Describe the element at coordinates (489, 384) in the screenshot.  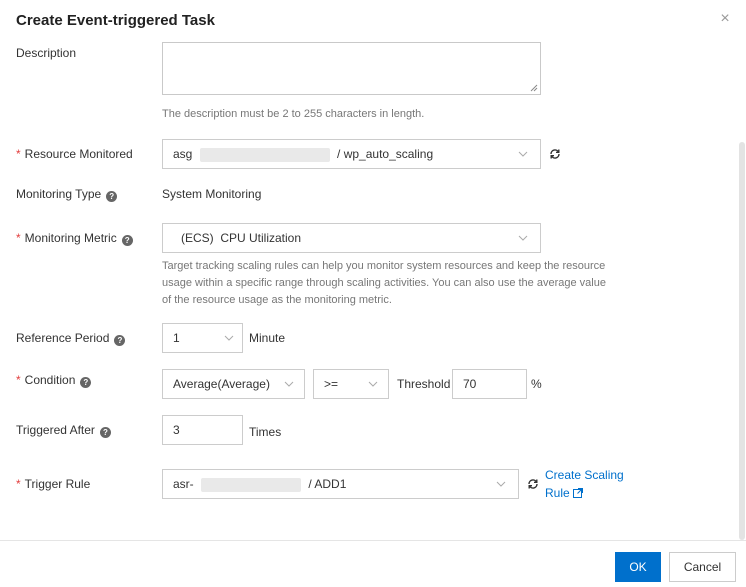
I see `threshold-input: 70` at that location.